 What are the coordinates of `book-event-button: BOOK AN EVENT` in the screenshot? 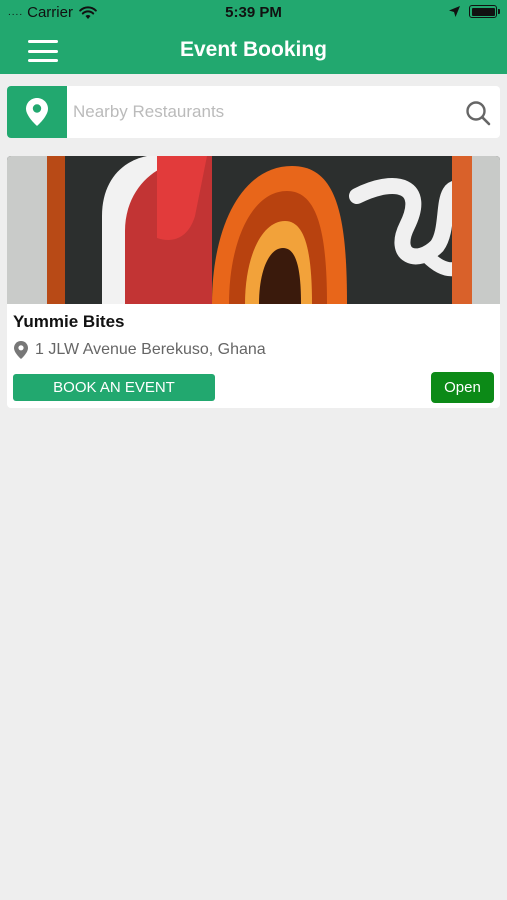 It's located at (114, 387).